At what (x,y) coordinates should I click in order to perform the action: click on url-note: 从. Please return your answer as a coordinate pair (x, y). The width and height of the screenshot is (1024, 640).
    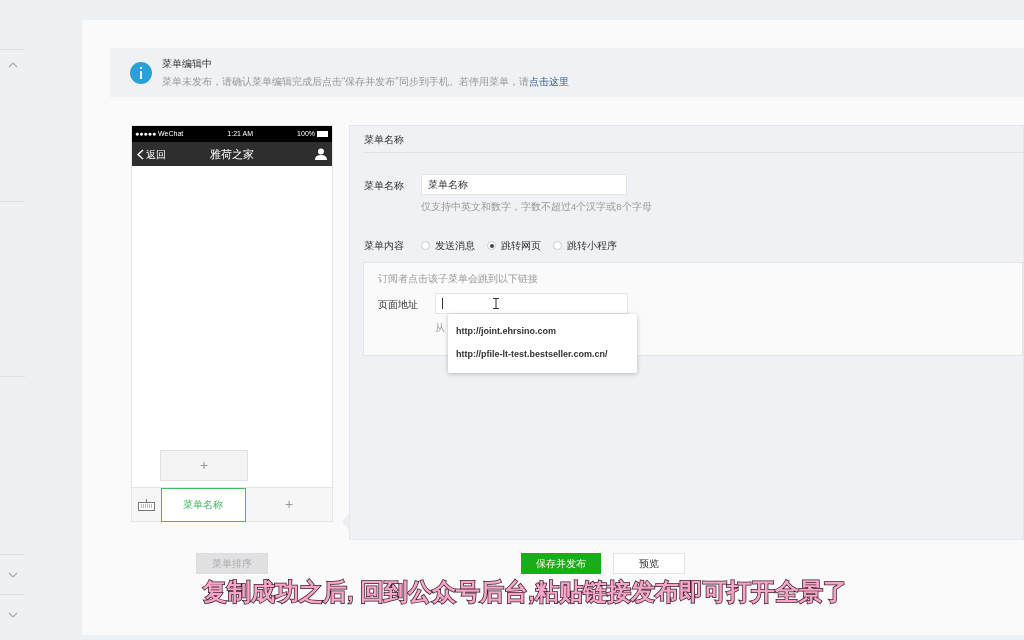
    Looking at the image, I should click on (440, 327).